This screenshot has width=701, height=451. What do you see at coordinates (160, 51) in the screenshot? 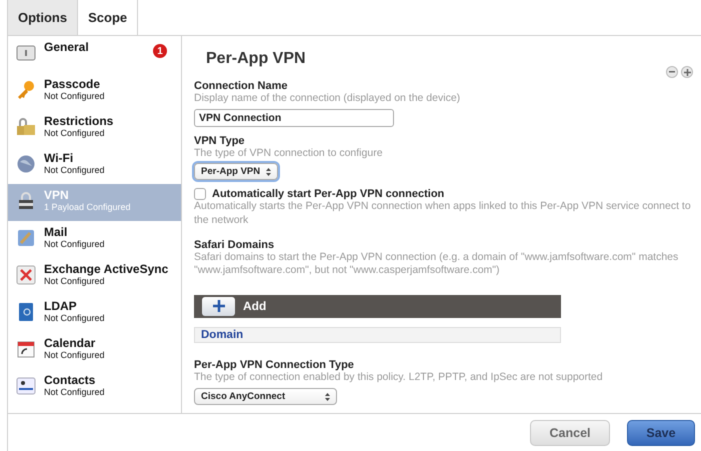
I see `alert-badge: 1` at bounding box center [160, 51].